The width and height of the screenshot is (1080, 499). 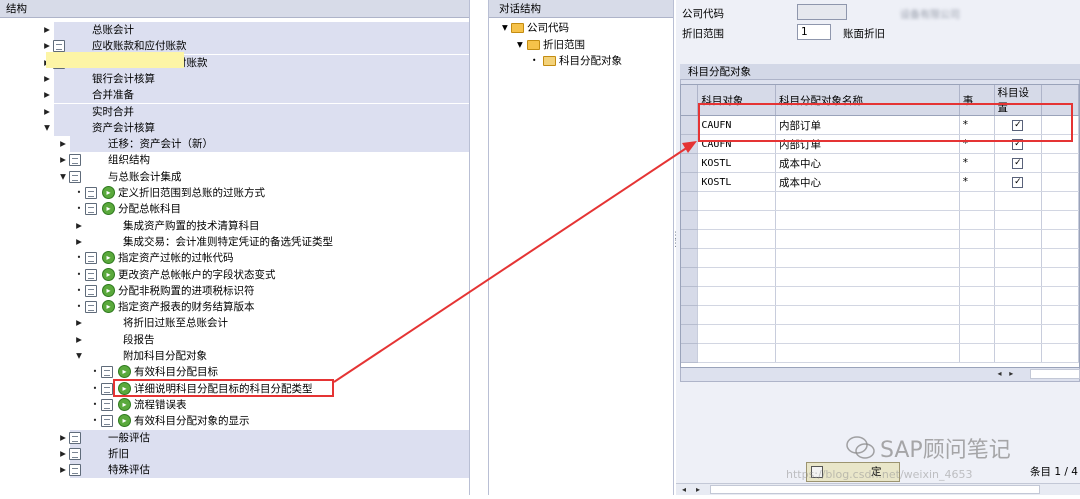 What do you see at coordinates (234, 226) in the screenshot?
I see `tree-row: ▶ 集成资产购置的技术清算科目` at bounding box center [234, 226].